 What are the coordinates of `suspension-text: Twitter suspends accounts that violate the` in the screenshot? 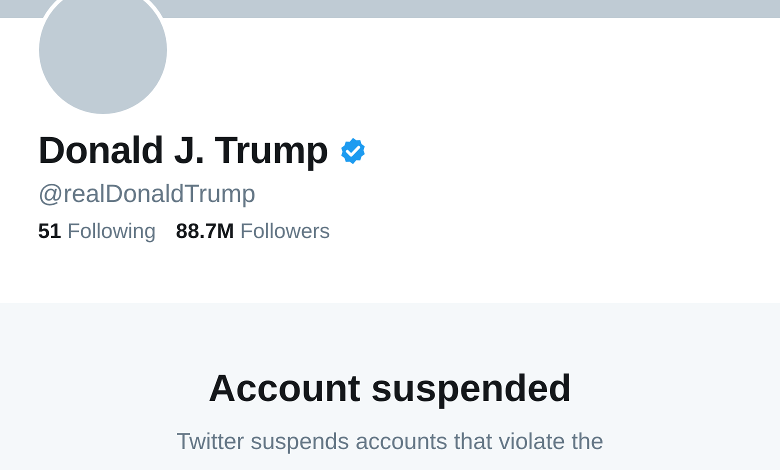 It's located at (390, 441).